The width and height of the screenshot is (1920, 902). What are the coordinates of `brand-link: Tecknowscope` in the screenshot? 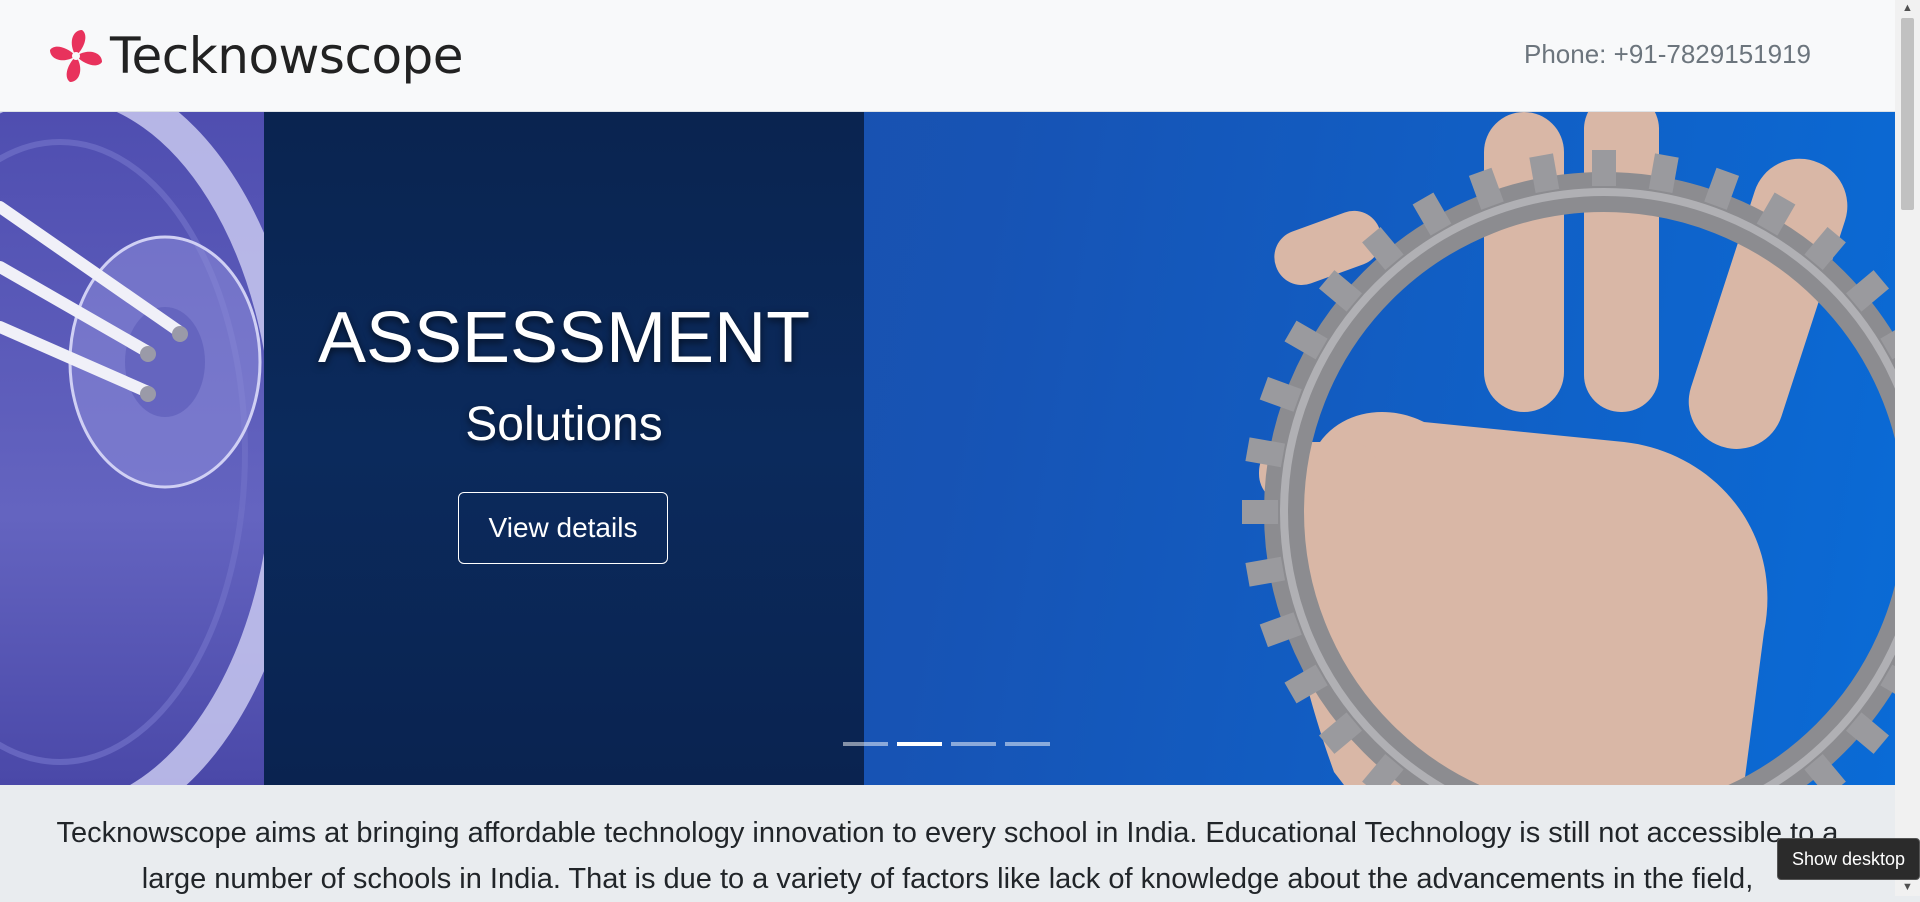 It's located at (254, 56).